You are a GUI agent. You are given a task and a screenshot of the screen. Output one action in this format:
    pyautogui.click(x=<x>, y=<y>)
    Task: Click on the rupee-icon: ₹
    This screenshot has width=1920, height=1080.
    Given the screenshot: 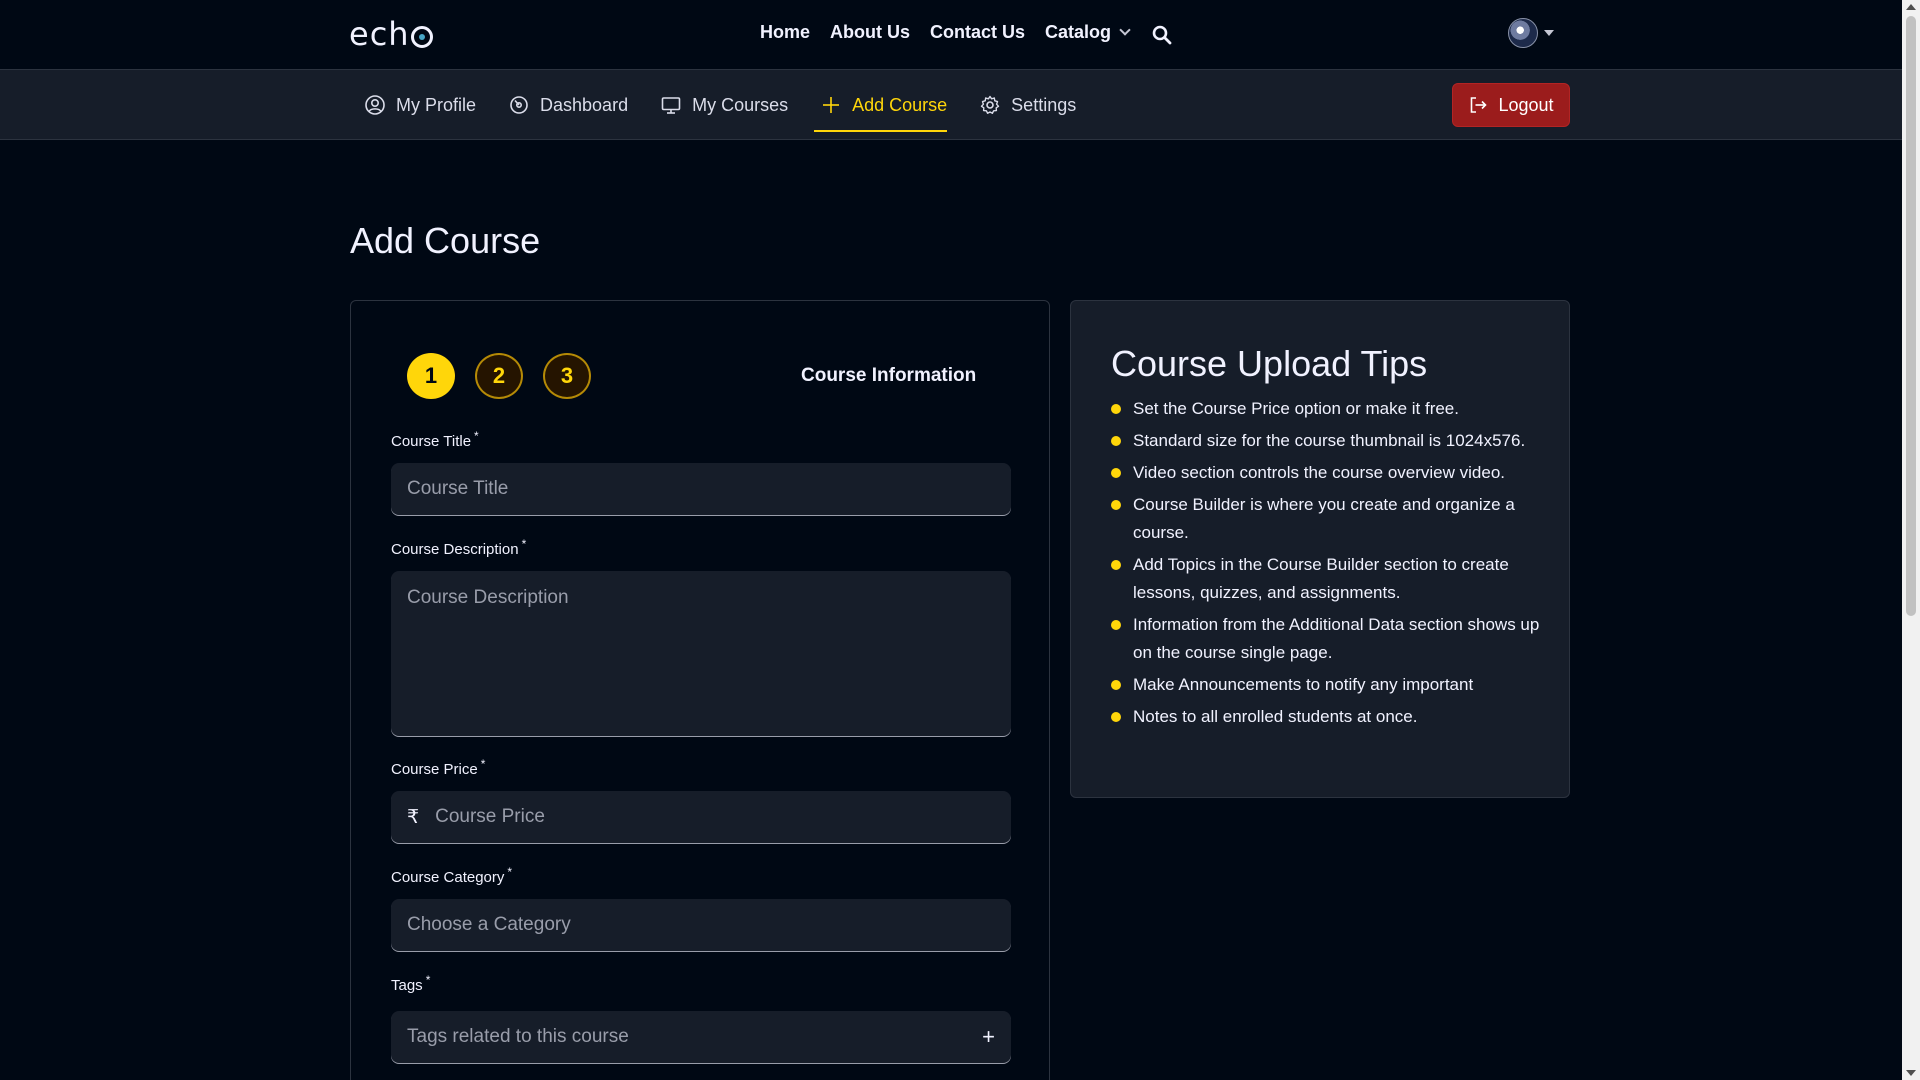 What is the action you would take?
    pyautogui.click(x=413, y=817)
    